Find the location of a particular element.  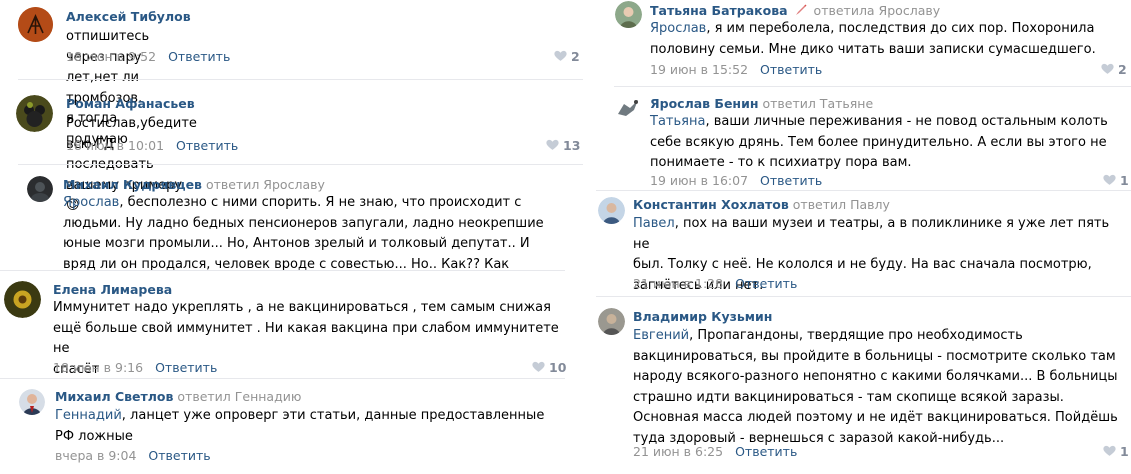

like-count: 13 is located at coordinates (572, 145).